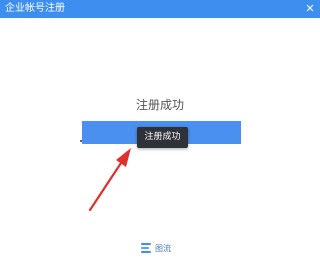 This screenshot has width=320, height=272. I want to click on footer-logo: 图流, so click(155, 248).